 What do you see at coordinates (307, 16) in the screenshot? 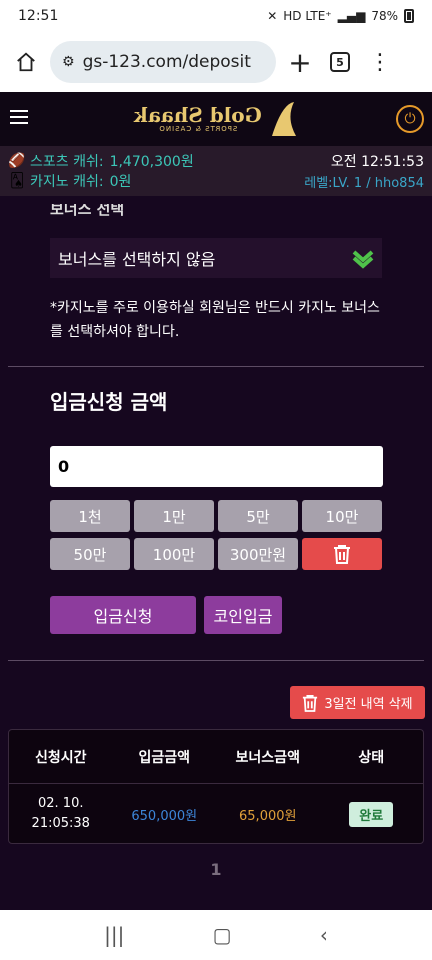
I see `network-indicator: HD LTE⁺` at bounding box center [307, 16].